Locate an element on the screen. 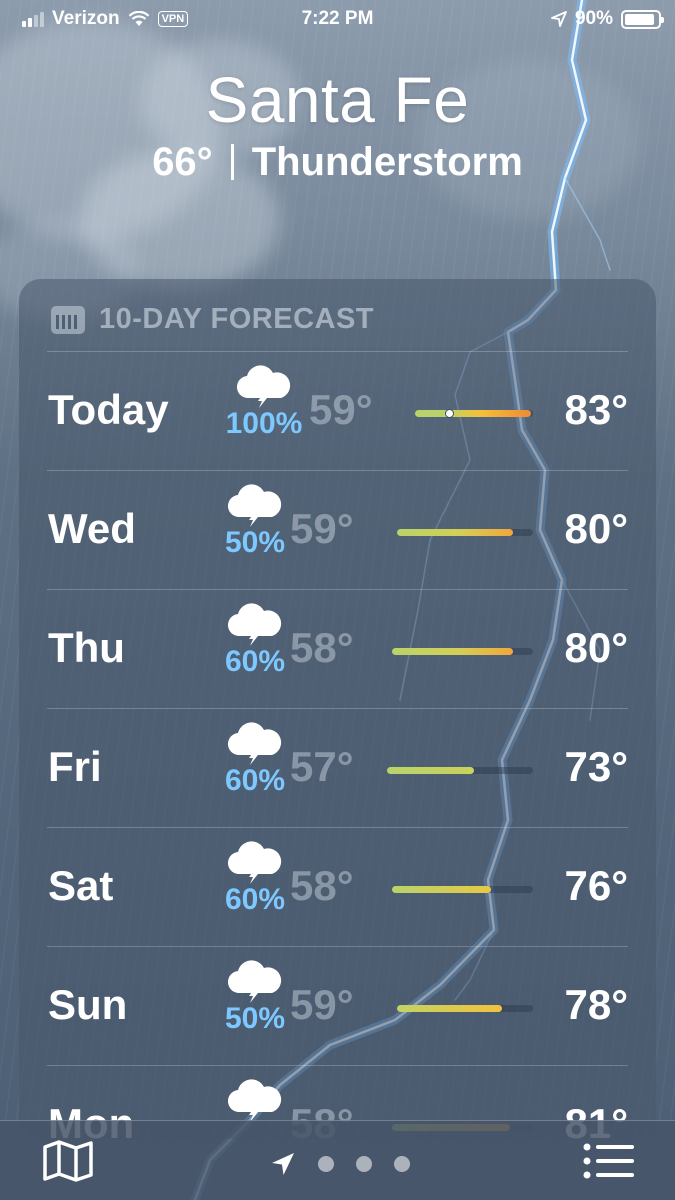  forecast-row: Today 100% 59° 83° is located at coordinates (337, 410).